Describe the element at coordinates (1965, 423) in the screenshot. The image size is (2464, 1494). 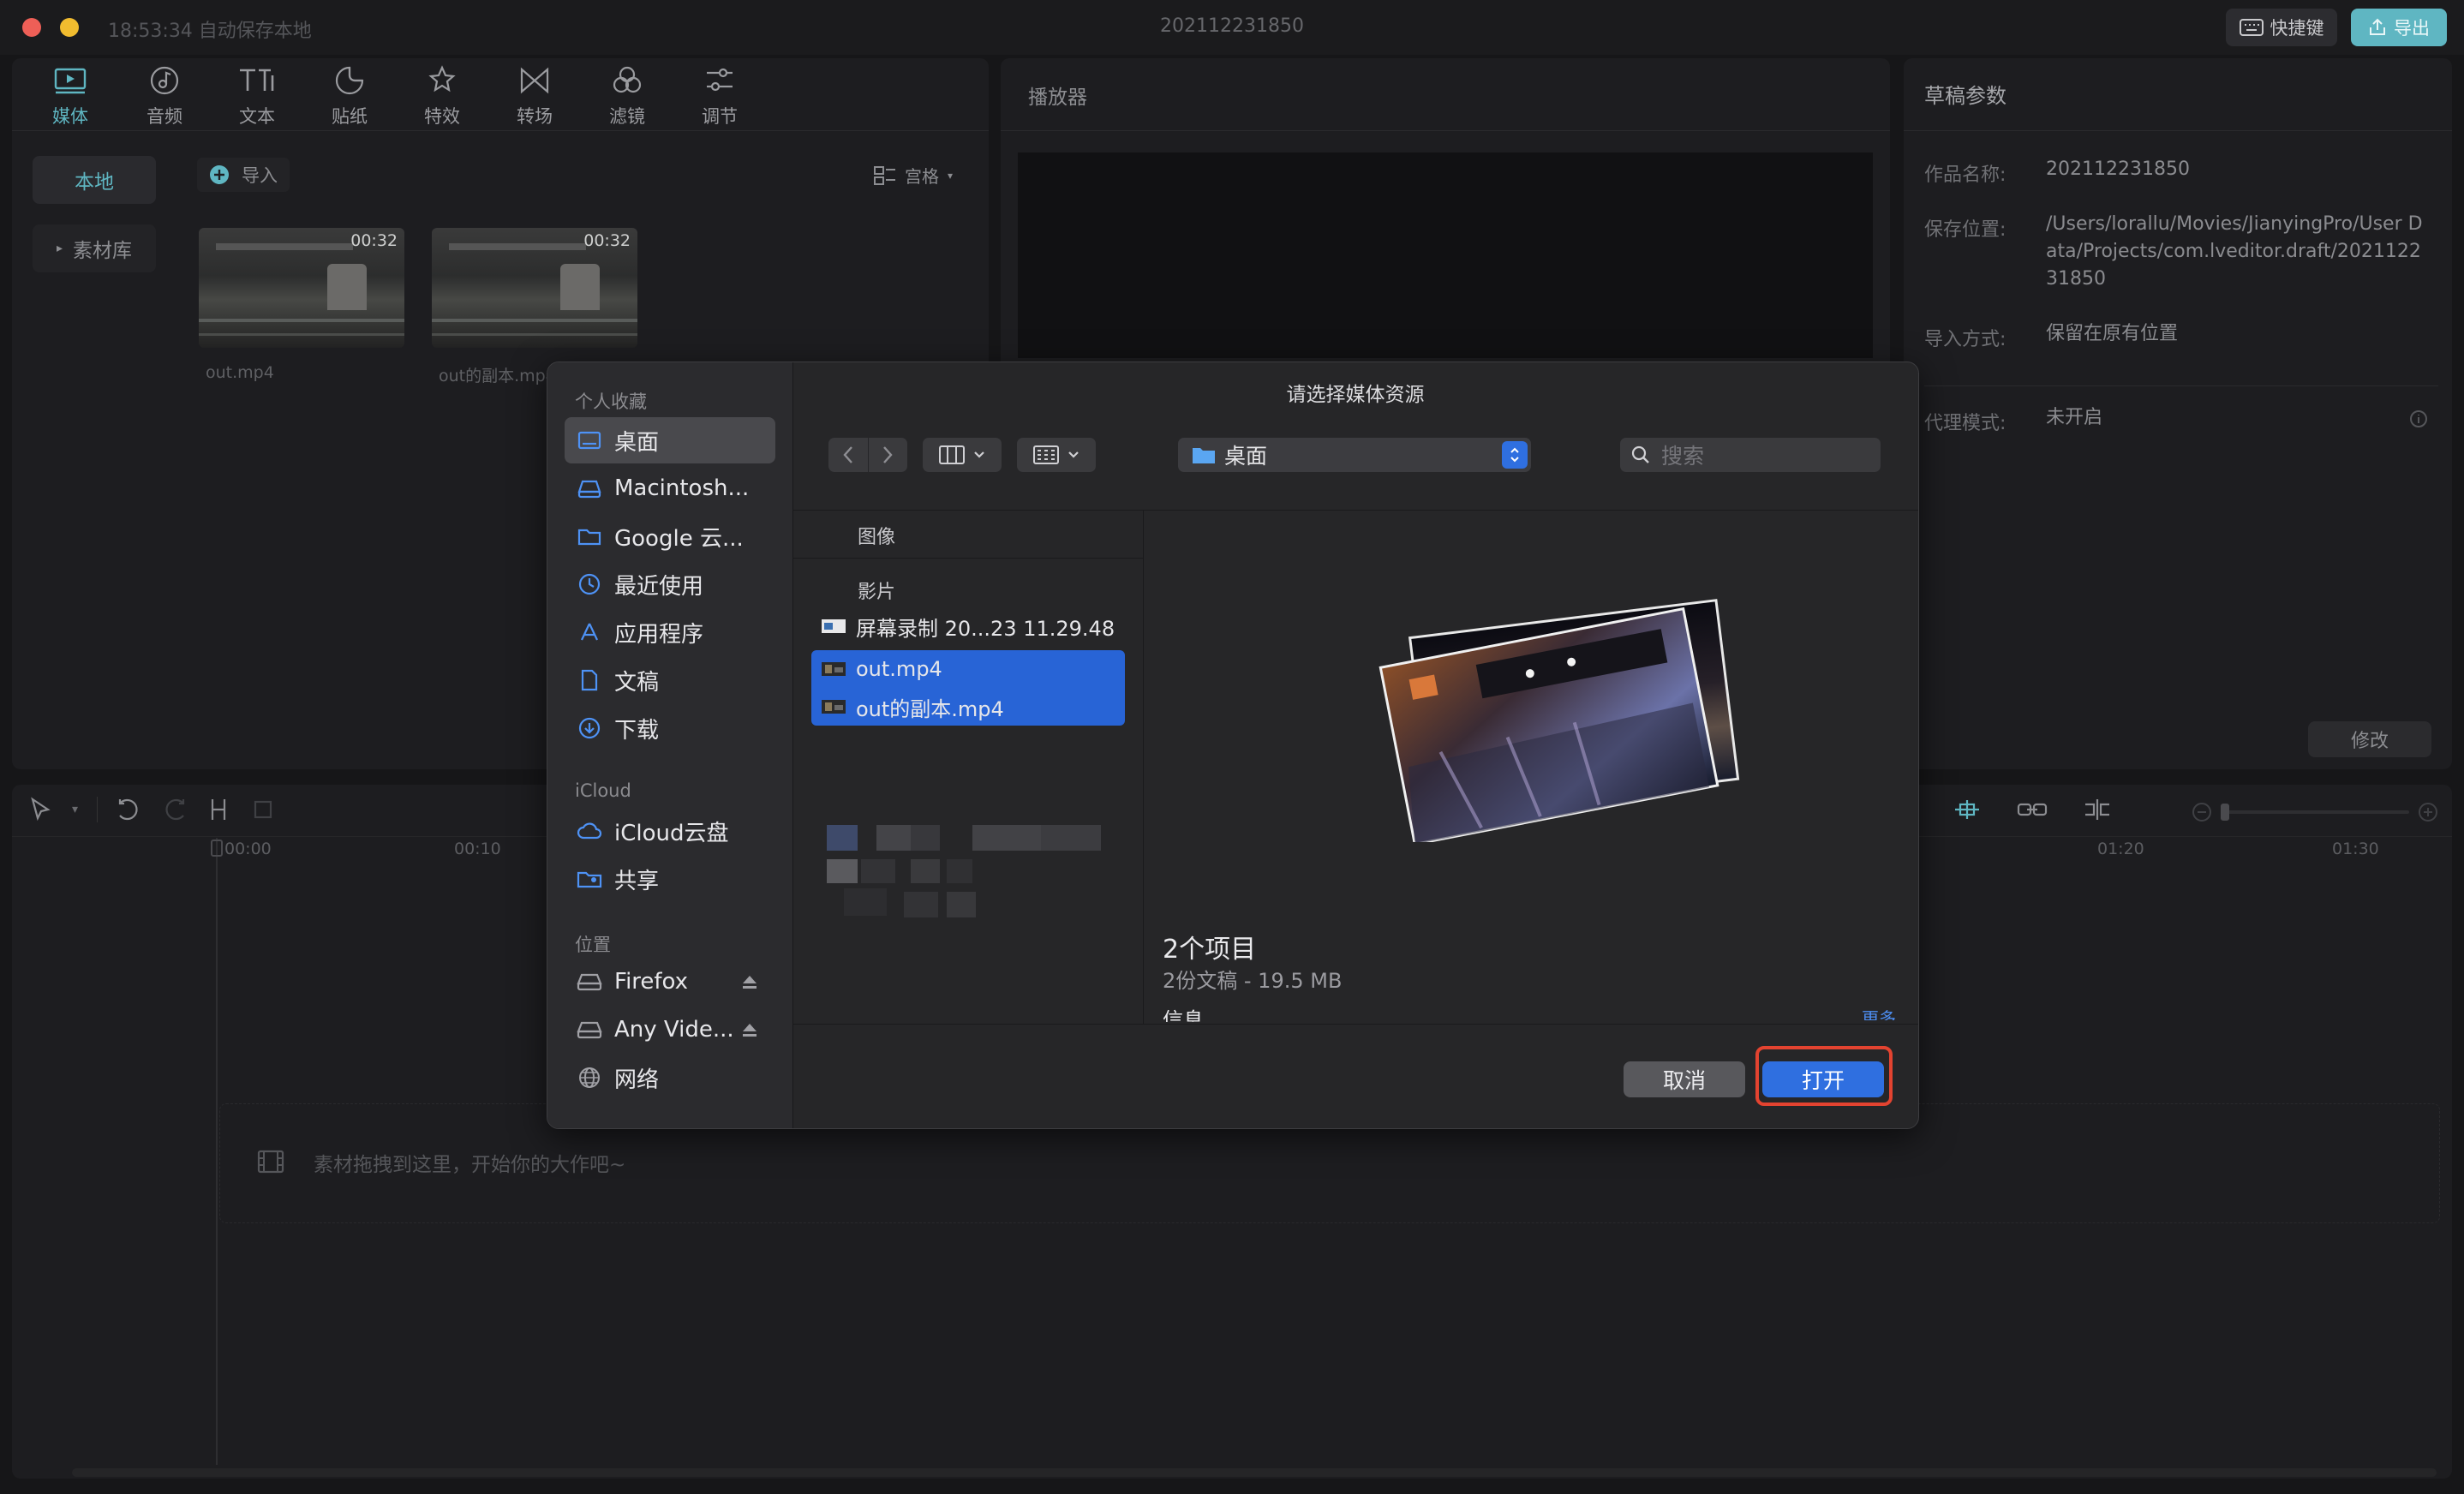
I see `draft-proxy-label: 代理模式:` at that location.